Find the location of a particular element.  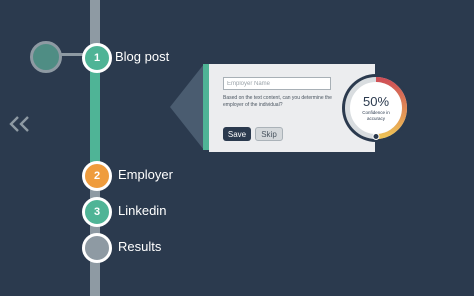

employer-name-input is located at coordinates (277, 83).